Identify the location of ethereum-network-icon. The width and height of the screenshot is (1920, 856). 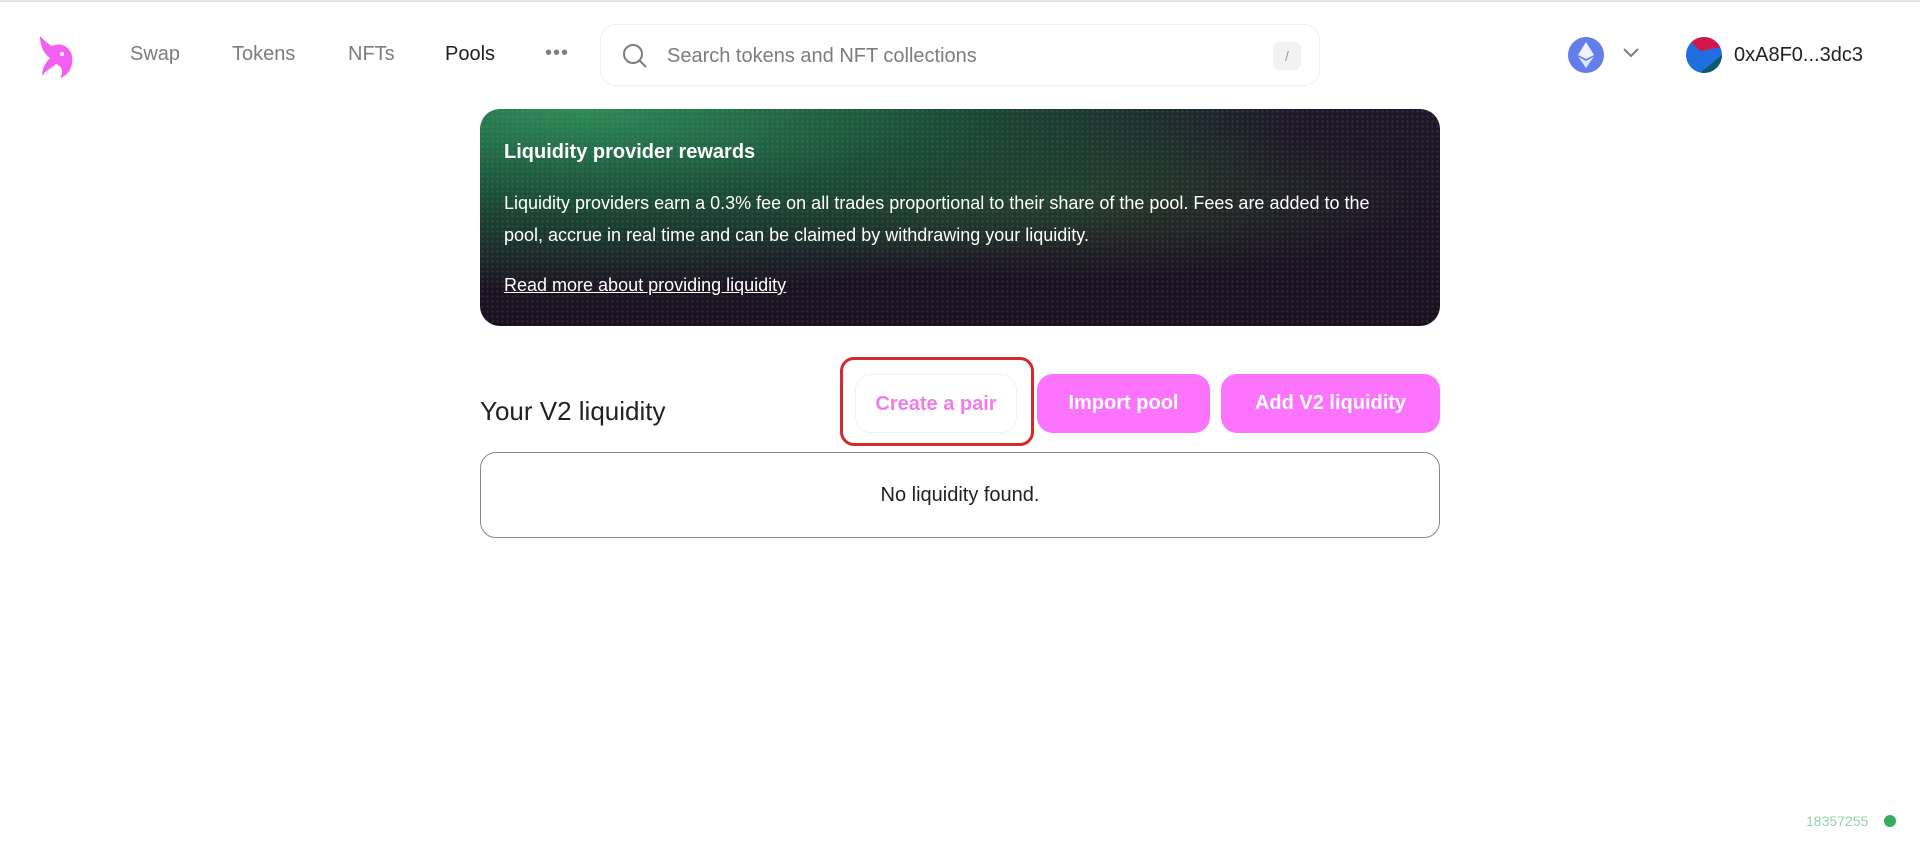
(1586, 55).